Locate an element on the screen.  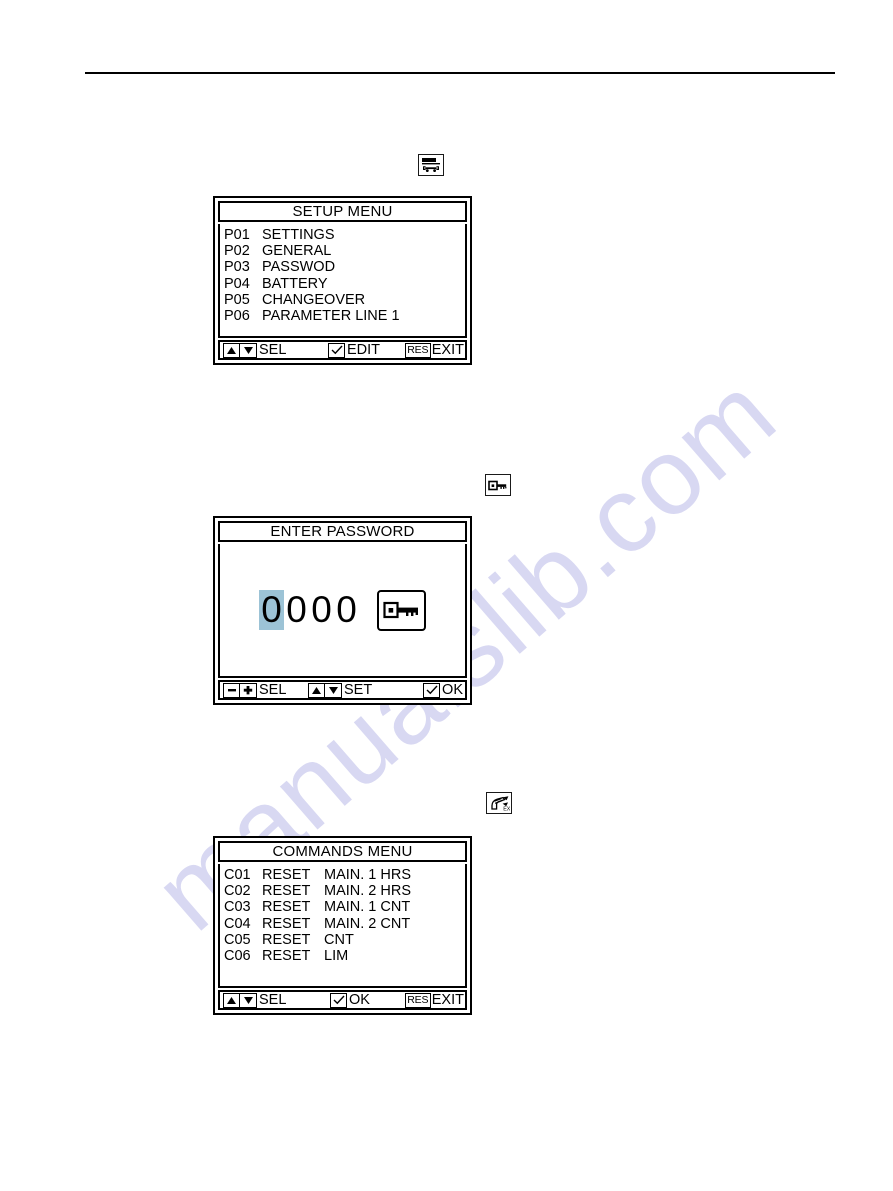
list-item: C05 RESET CNT is located at coordinates (344, 940).